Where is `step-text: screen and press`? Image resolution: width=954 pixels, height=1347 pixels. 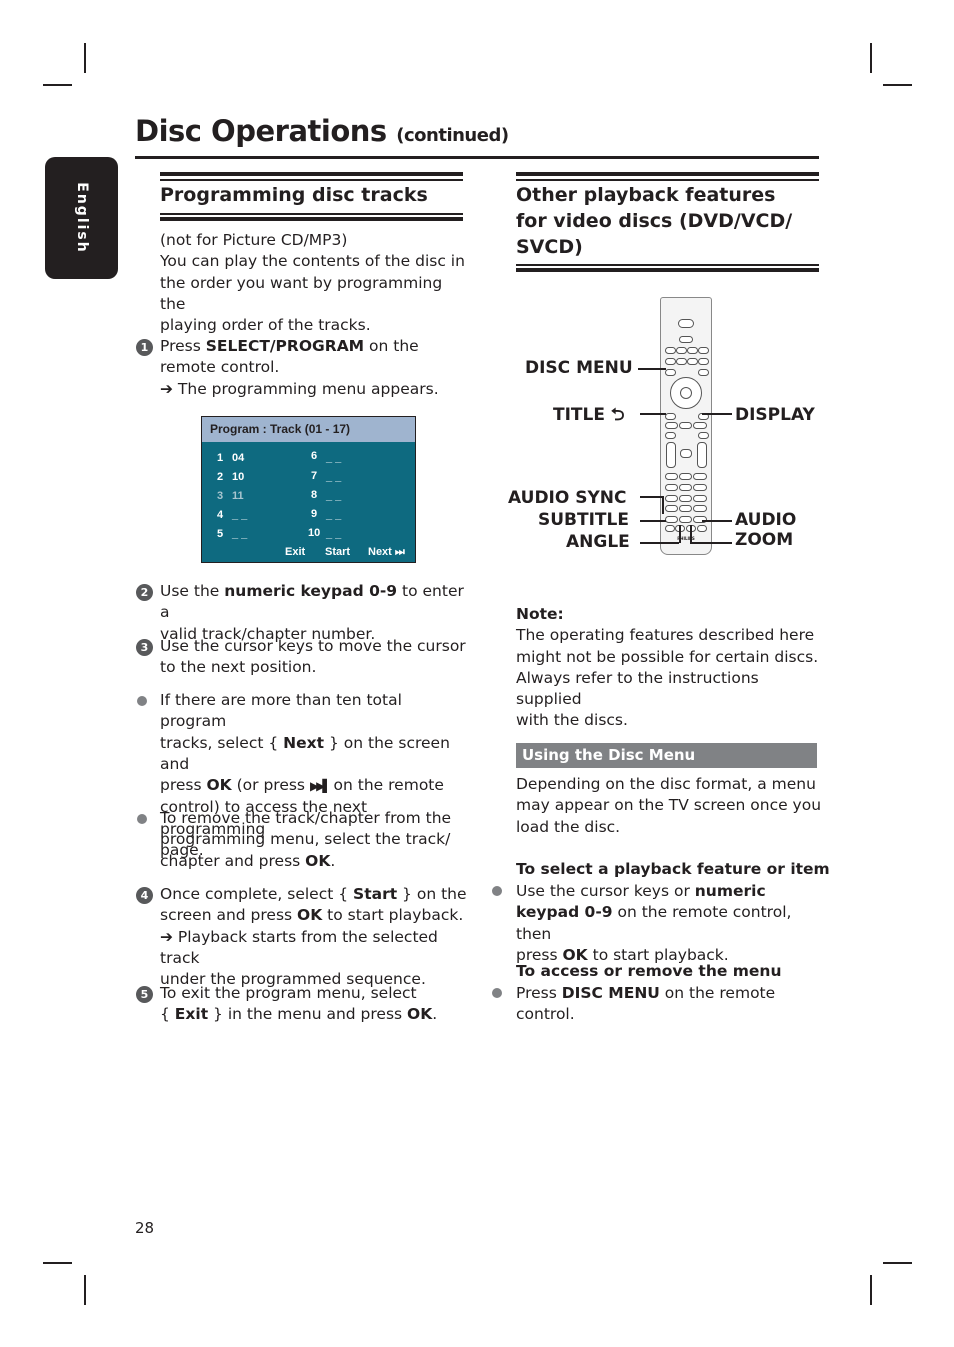 step-text: screen and press is located at coordinates (229, 915).